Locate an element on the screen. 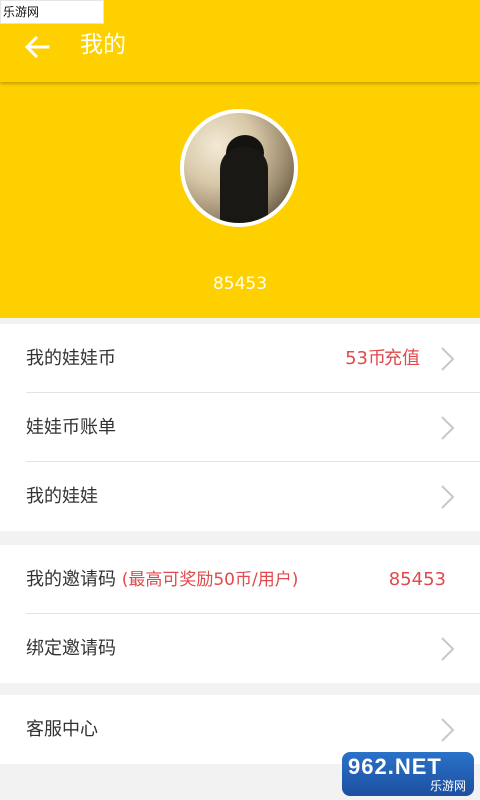  row-label: 我的娃娃 is located at coordinates (62, 496).